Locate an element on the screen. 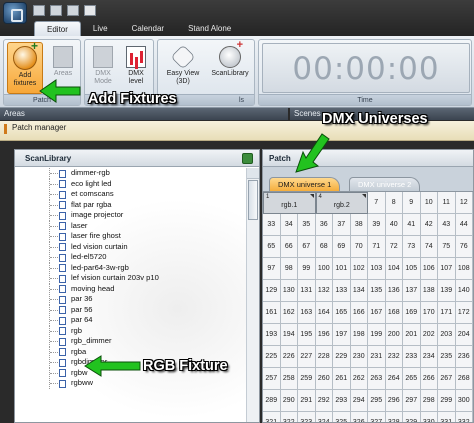 This screenshot has width=474, height=423. dmx-universes-arrow is located at coordinates (312, 153).